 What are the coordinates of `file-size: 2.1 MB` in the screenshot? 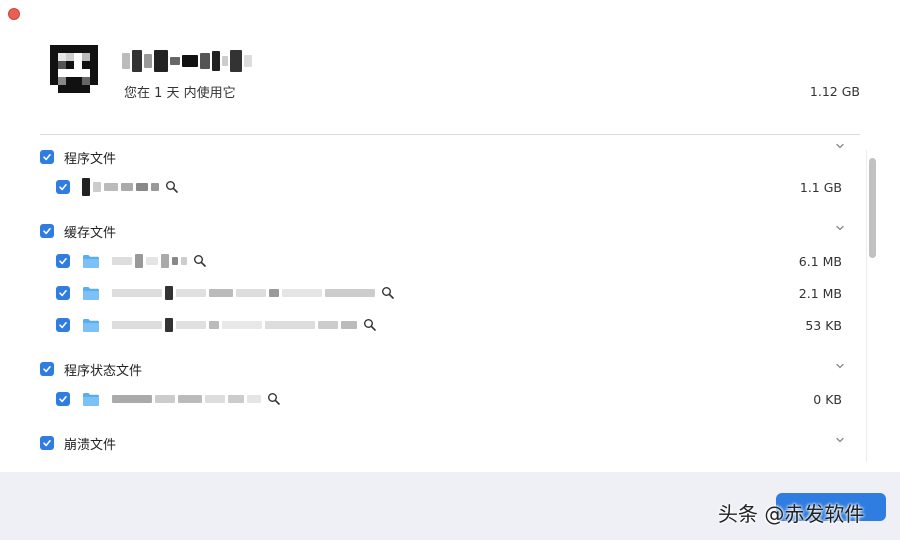 It's located at (820, 293).